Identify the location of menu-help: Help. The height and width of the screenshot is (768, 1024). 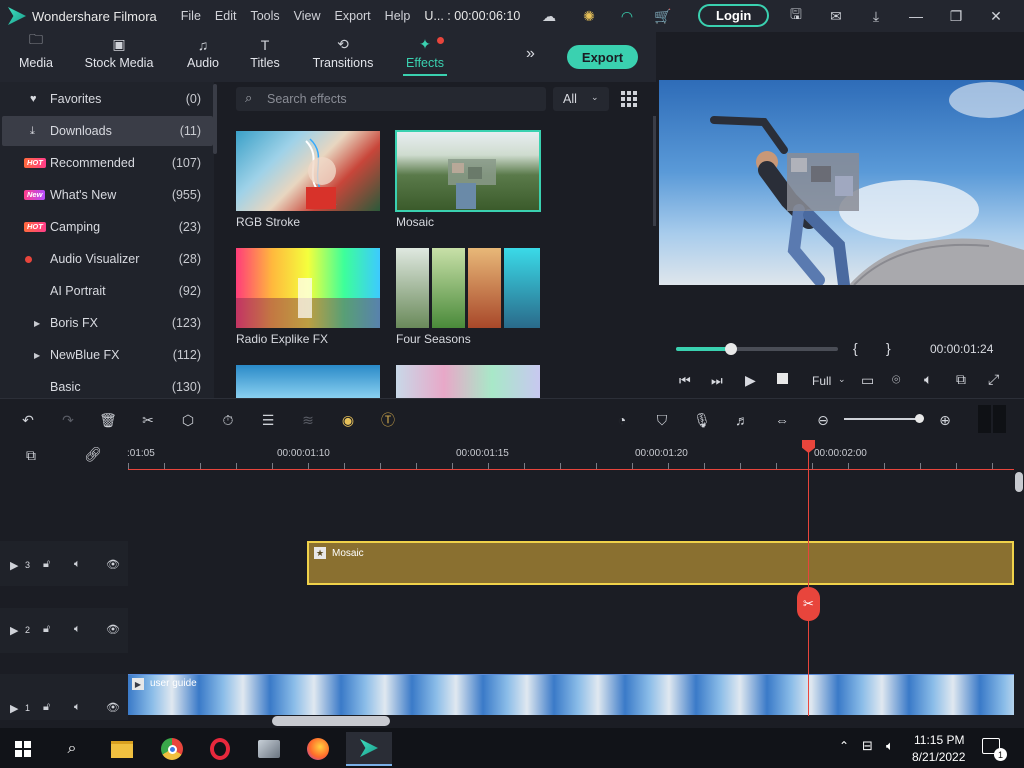
(398, 16).